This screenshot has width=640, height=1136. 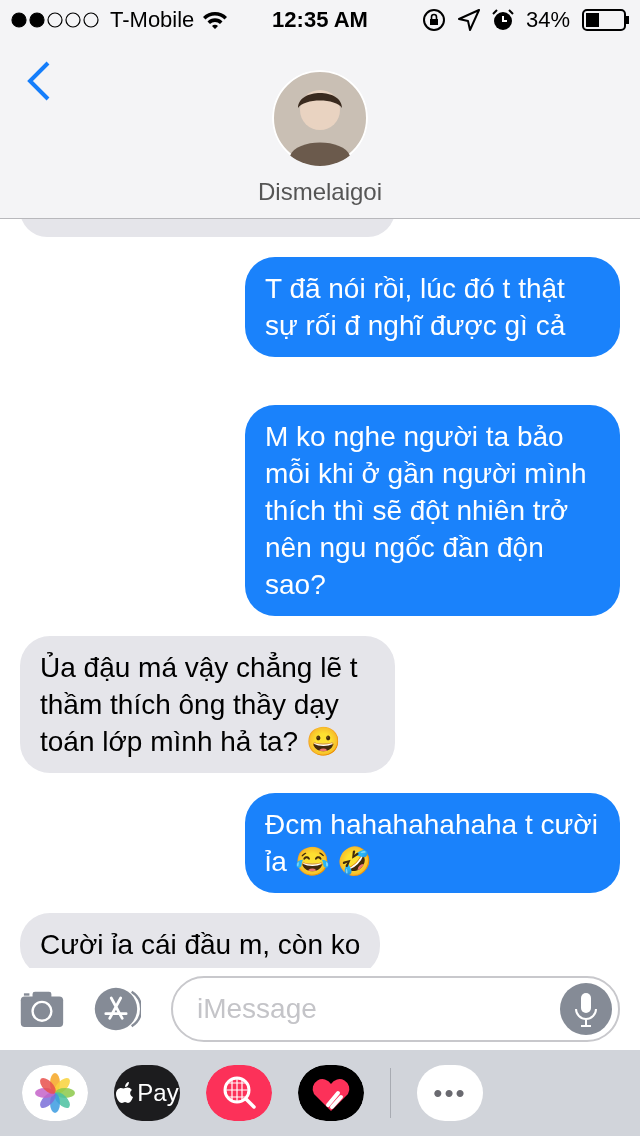 What do you see at coordinates (377, 1009) in the screenshot?
I see `message-input: iMessage` at bounding box center [377, 1009].